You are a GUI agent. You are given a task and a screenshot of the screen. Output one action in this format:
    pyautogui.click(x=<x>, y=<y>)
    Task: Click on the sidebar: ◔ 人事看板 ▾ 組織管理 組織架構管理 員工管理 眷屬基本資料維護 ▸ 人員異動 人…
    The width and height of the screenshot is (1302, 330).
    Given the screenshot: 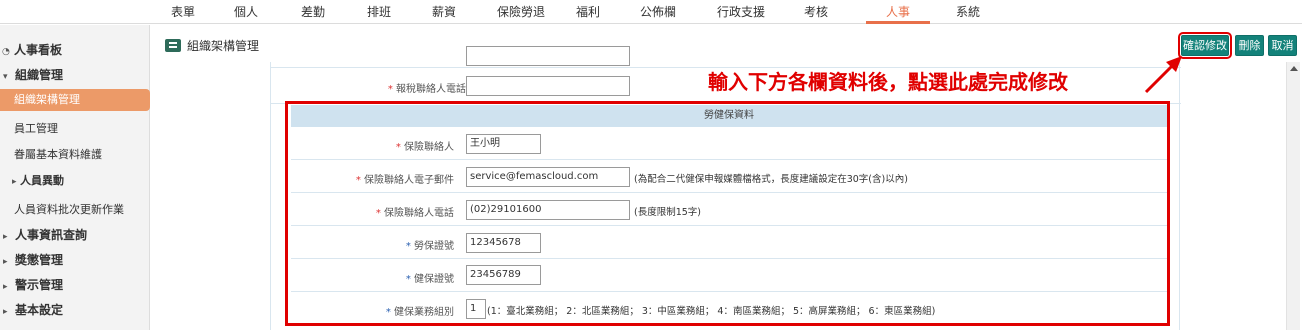 What is the action you would take?
    pyautogui.click(x=75, y=177)
    